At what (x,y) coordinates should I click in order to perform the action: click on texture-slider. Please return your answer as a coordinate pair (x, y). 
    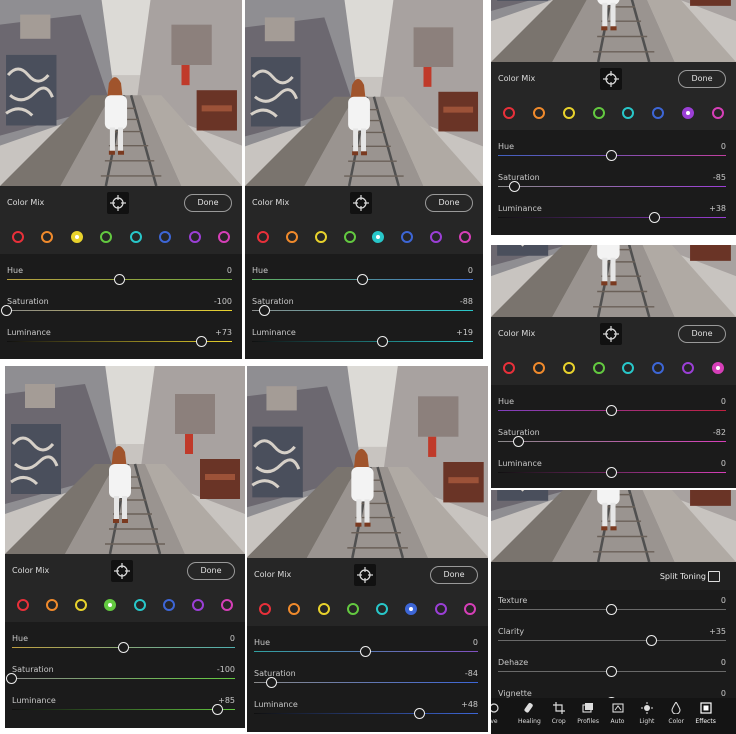
    Looking at the image, I should click on (612, 609).